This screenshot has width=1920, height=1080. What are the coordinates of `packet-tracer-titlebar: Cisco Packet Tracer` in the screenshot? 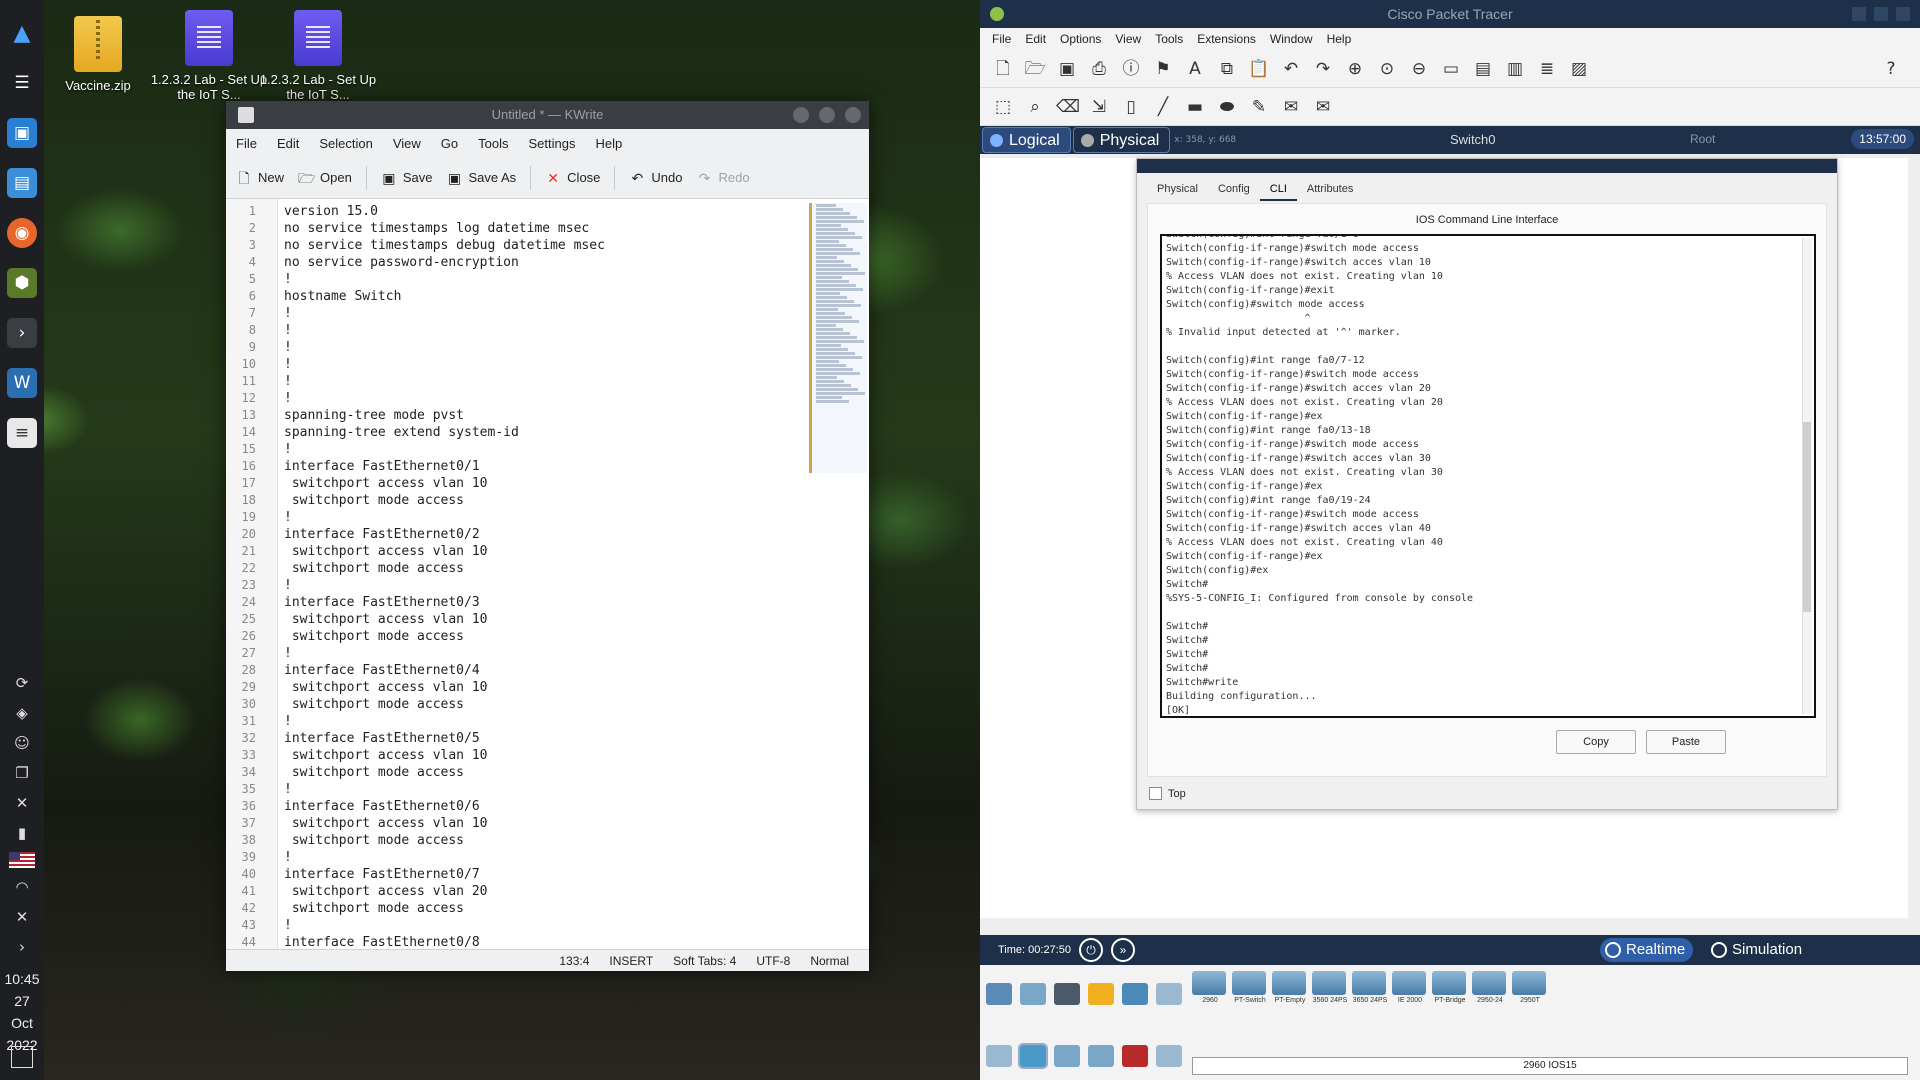 It's located at (1450, 14).